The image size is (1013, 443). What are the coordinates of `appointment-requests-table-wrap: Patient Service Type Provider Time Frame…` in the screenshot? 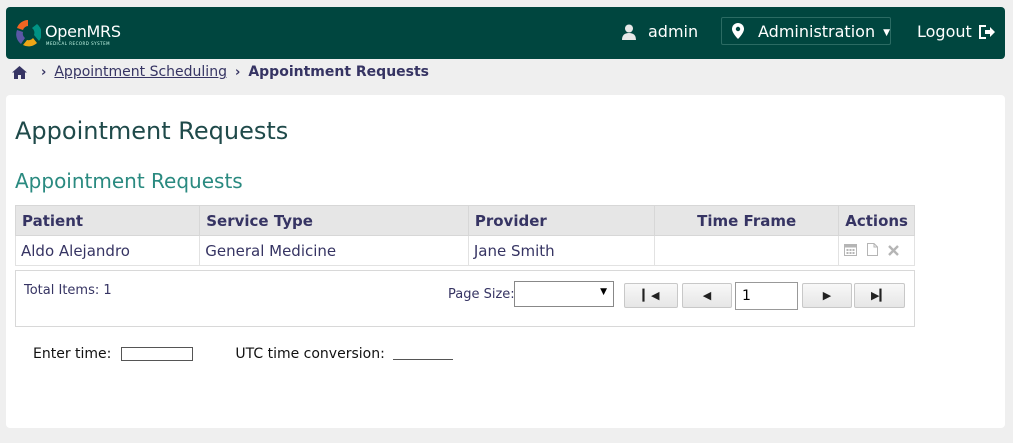 It's located at (464, 235).